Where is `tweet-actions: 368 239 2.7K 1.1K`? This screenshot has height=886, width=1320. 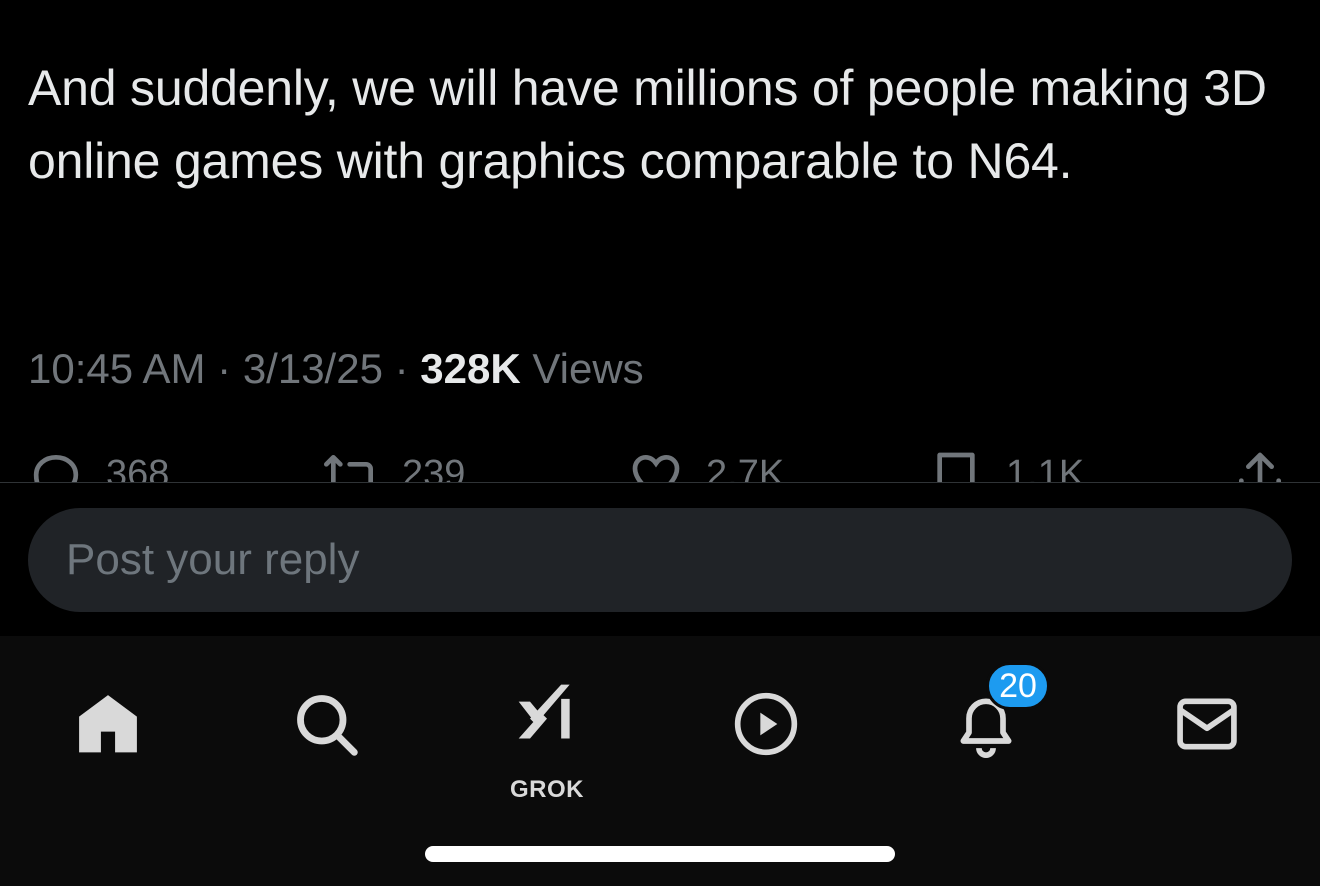 tweet-actions: 368 239 2.7K 1.1K is located at coordinates (660, 460).